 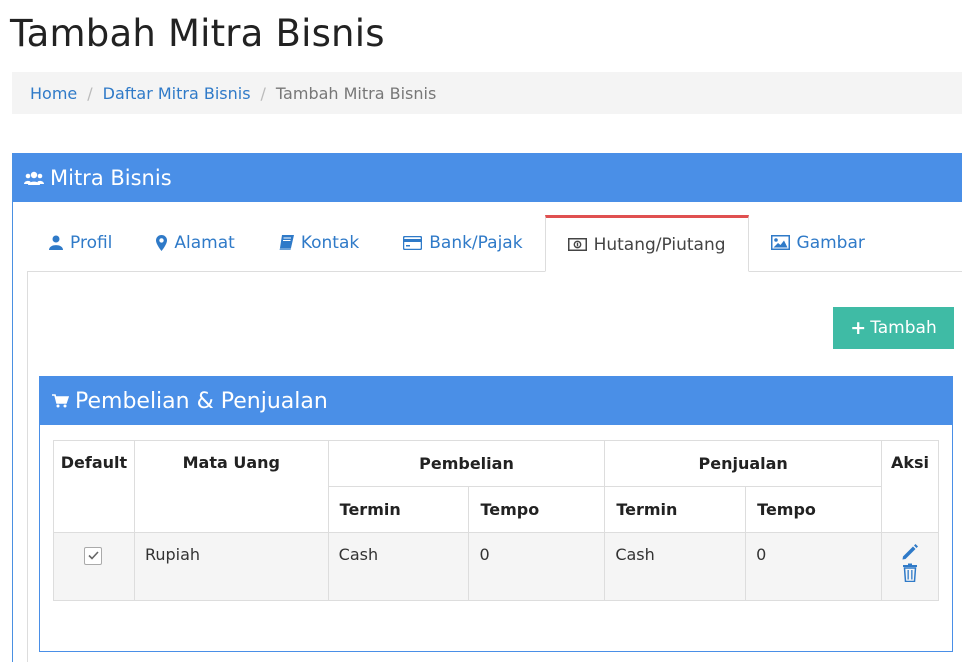 I want to click on tab-profil: Profil, so click(x=80, y=242).